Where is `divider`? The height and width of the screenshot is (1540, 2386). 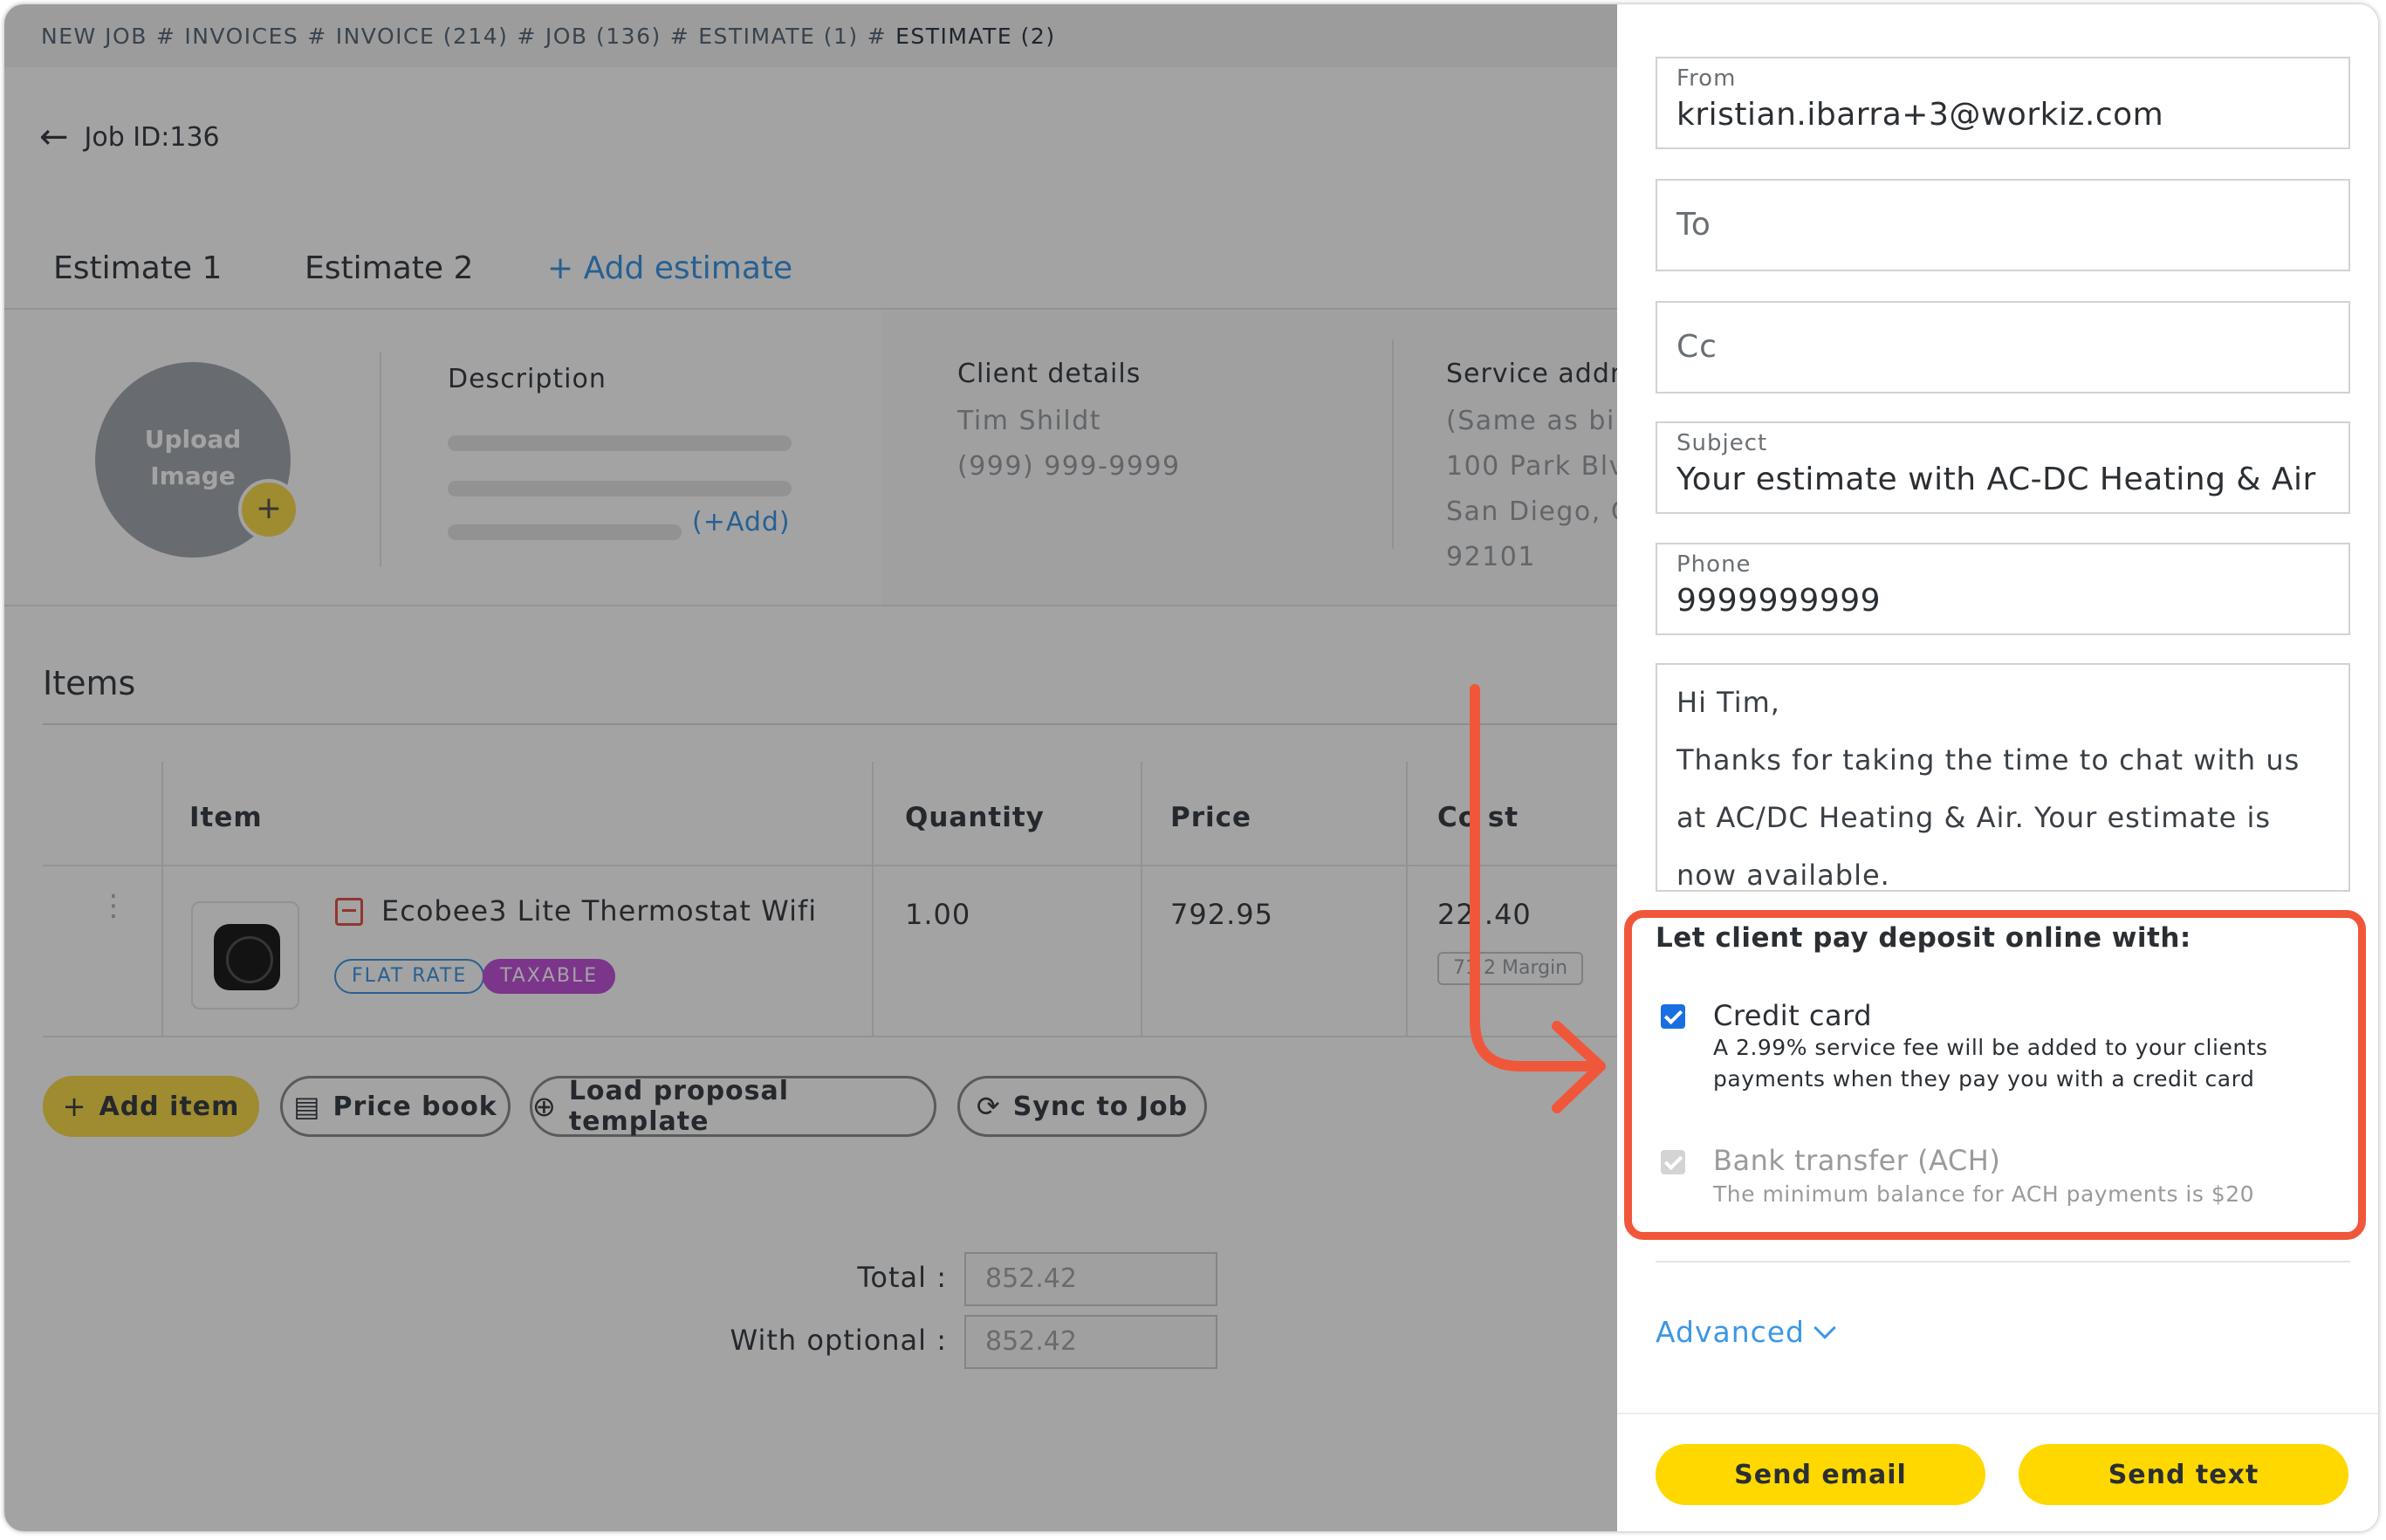 divider is located at coordinates (2003, 1262).